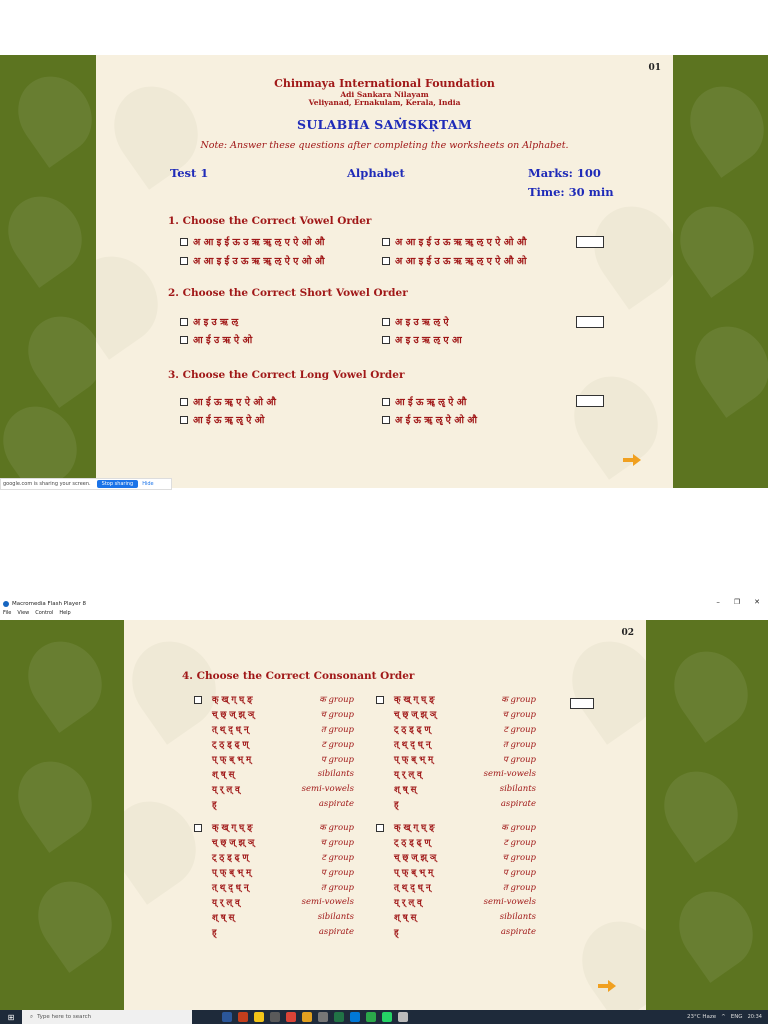  I want to click on q3-option-b: आ ई ऊ ॠ ॡ ऐ औ, so click(424, 401).